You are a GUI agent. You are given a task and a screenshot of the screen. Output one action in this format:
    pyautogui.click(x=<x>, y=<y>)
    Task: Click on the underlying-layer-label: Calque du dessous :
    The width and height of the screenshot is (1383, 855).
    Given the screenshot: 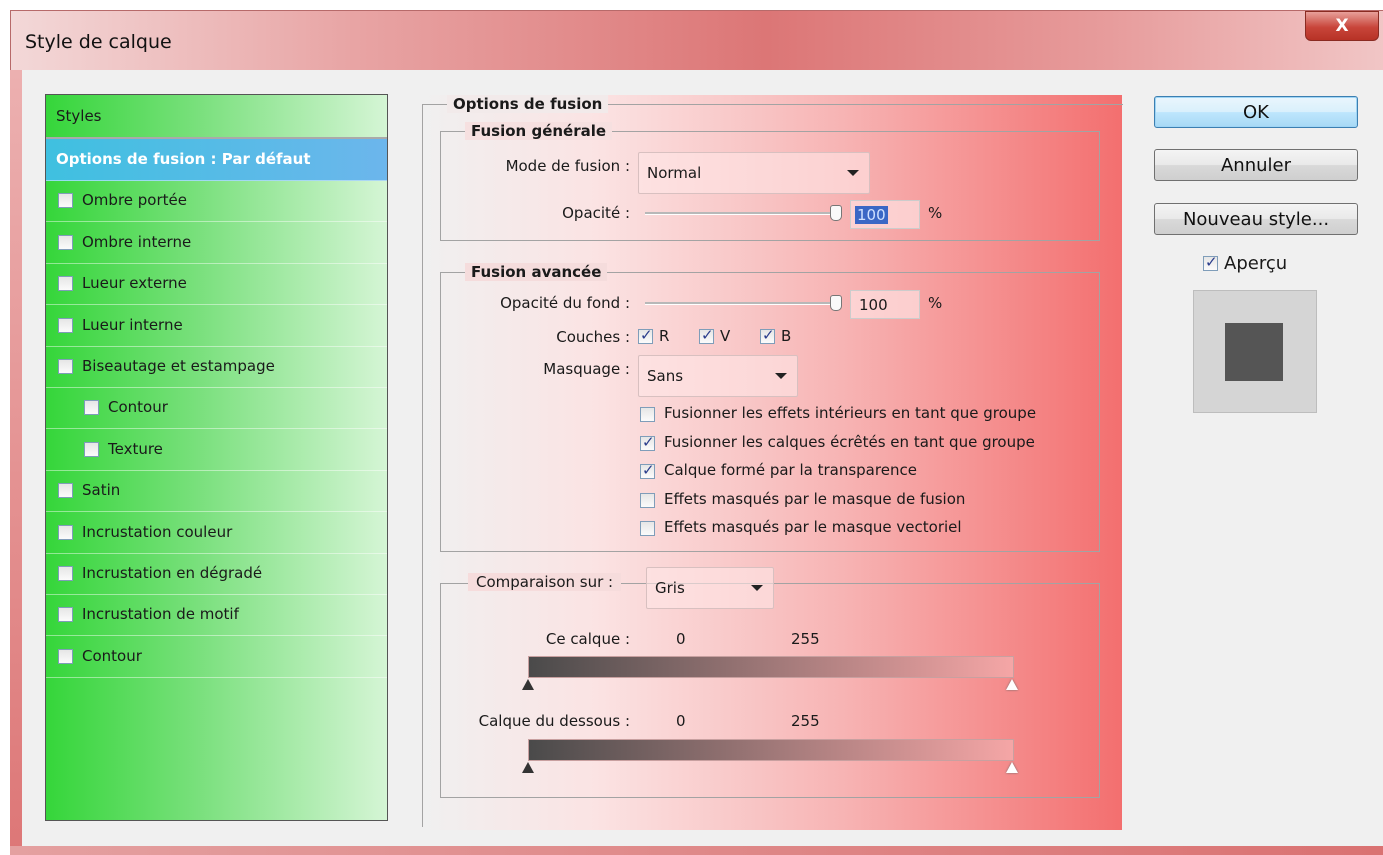 What is the action you would take?
    pyautogui.click(x=554, y=721)
    